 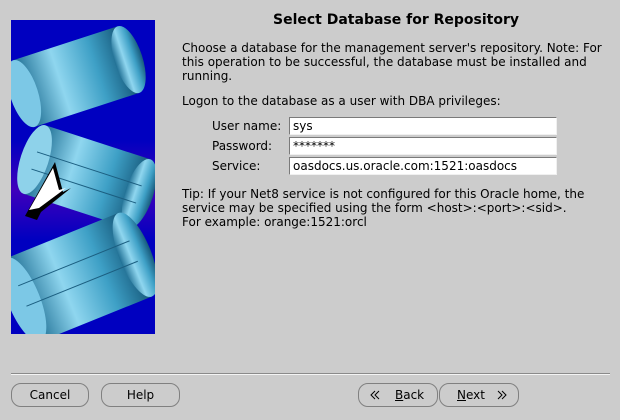 I want to click on user-name-label: User name:, so click(x=247, y=126).